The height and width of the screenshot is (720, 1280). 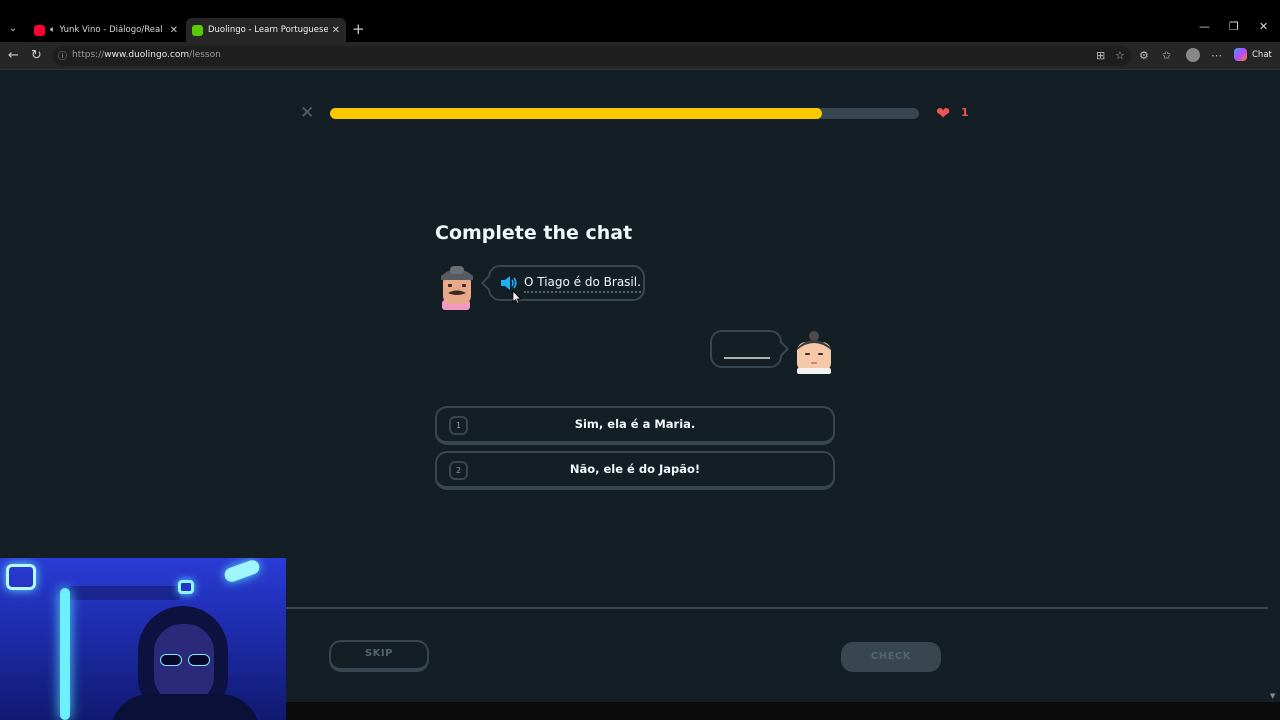 I want to click on hearts-count: 1, so click(x=965, y=112).